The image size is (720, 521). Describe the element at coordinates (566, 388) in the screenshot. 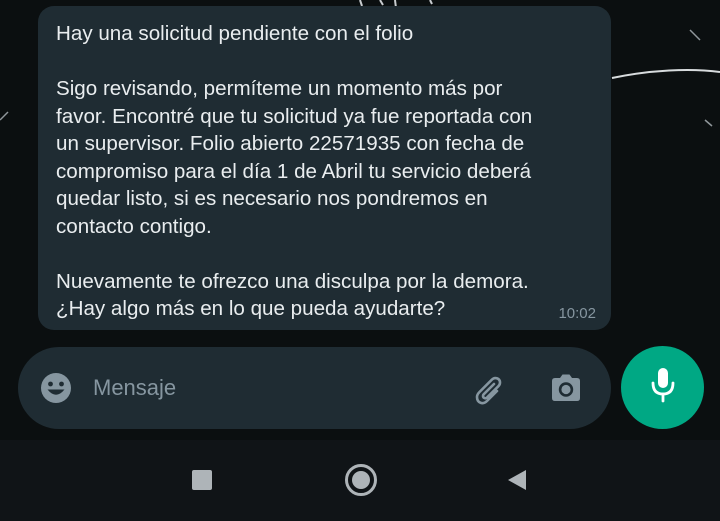

I see `camera-icon` at that location.